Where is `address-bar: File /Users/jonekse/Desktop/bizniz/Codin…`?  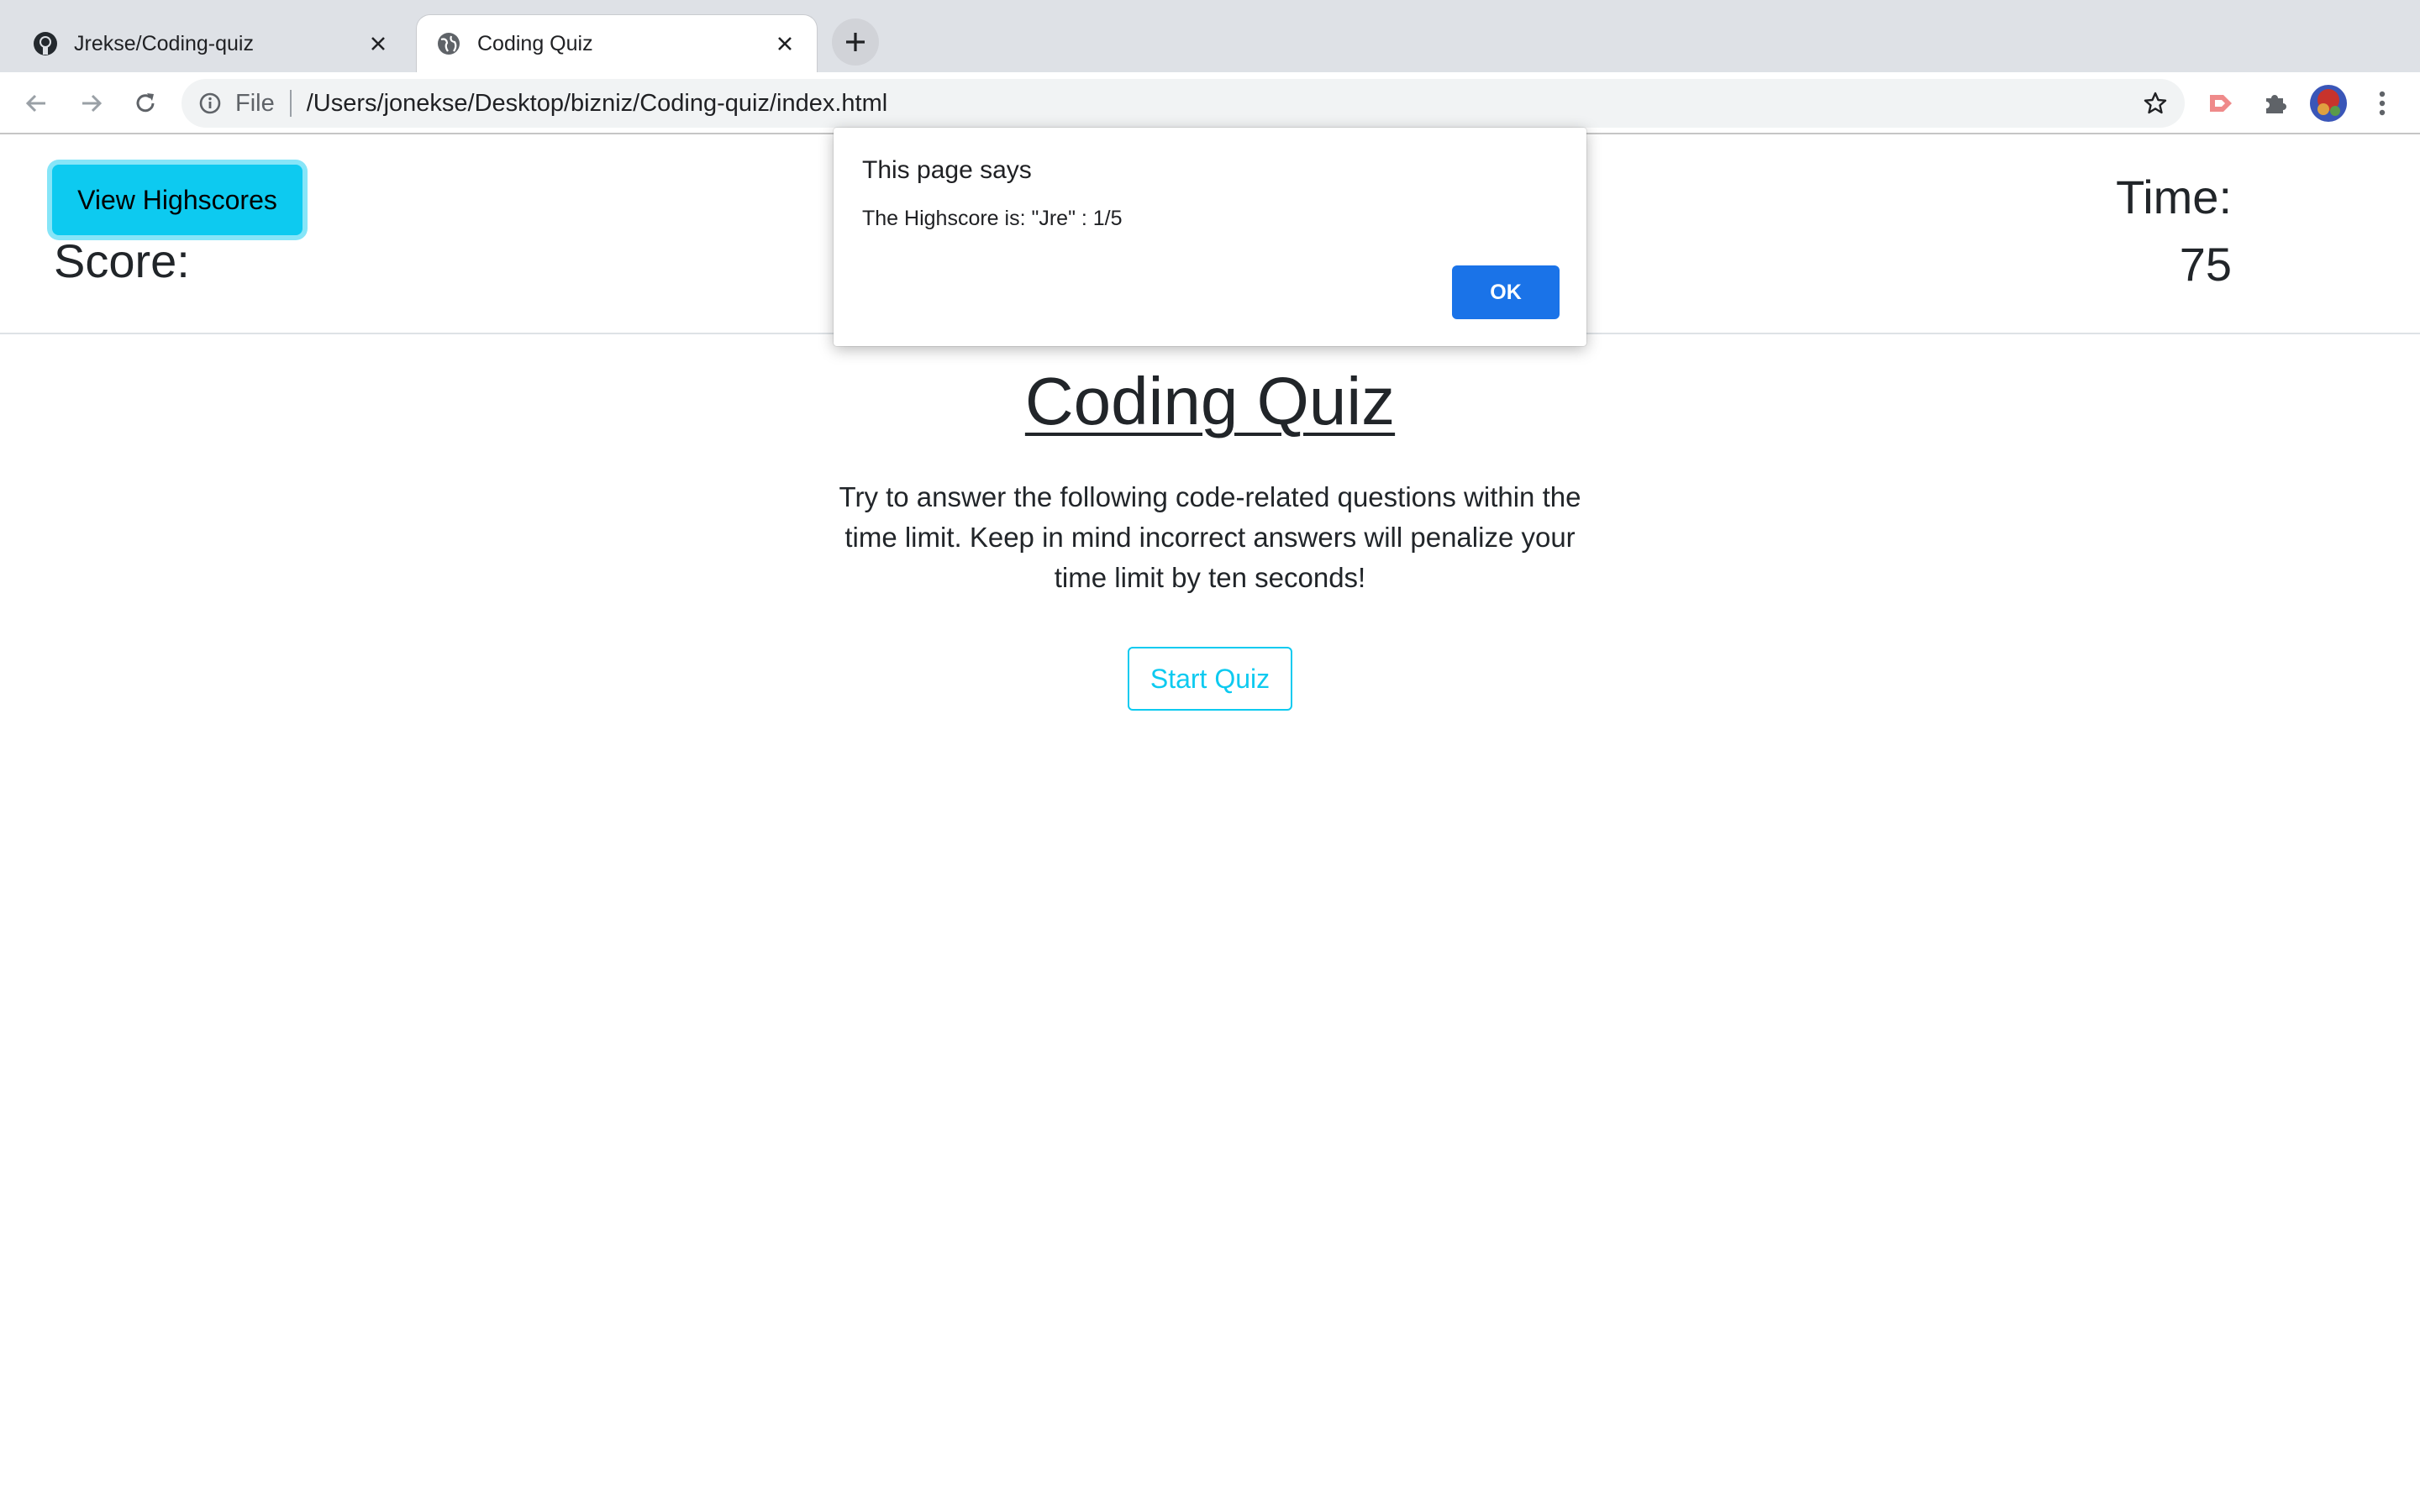 address-bar: File /Users/jonekse/Desktop/bizniz/Codin… is located at coordinates (1183, 103).